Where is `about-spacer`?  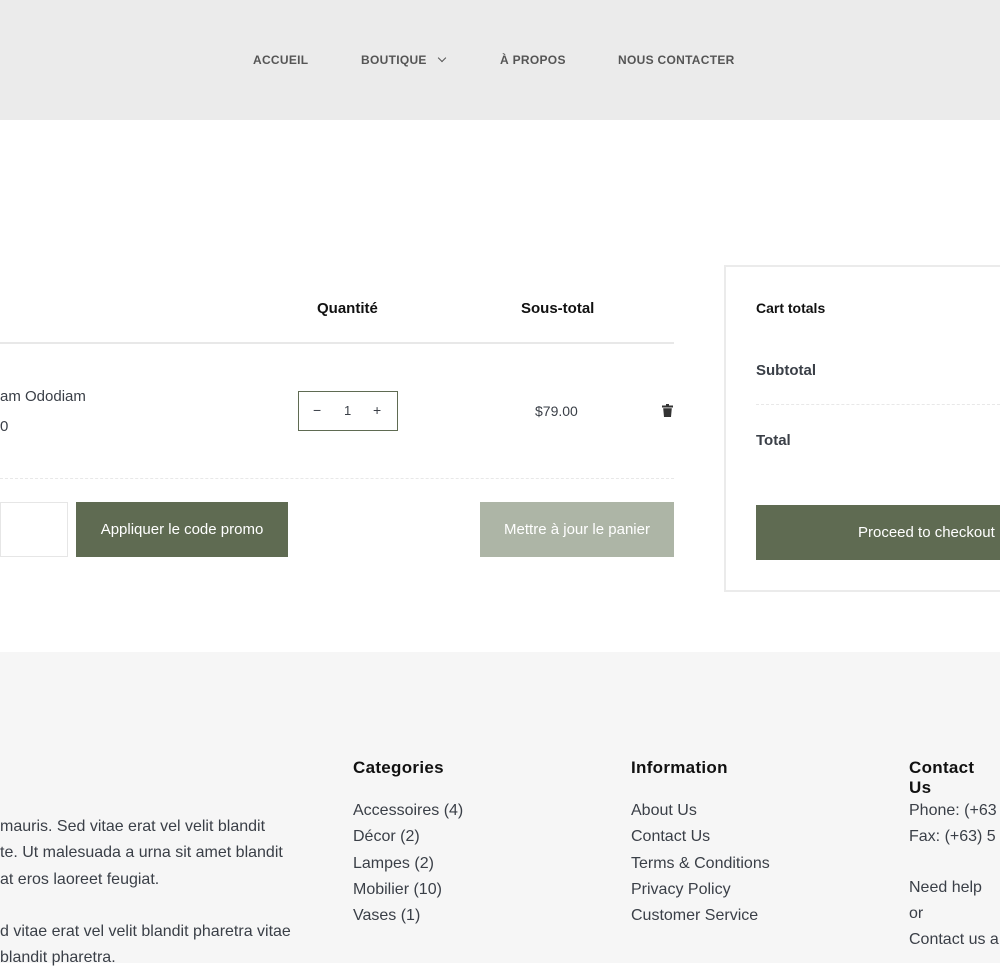
about-spacer is located at coordinates (145, 906).